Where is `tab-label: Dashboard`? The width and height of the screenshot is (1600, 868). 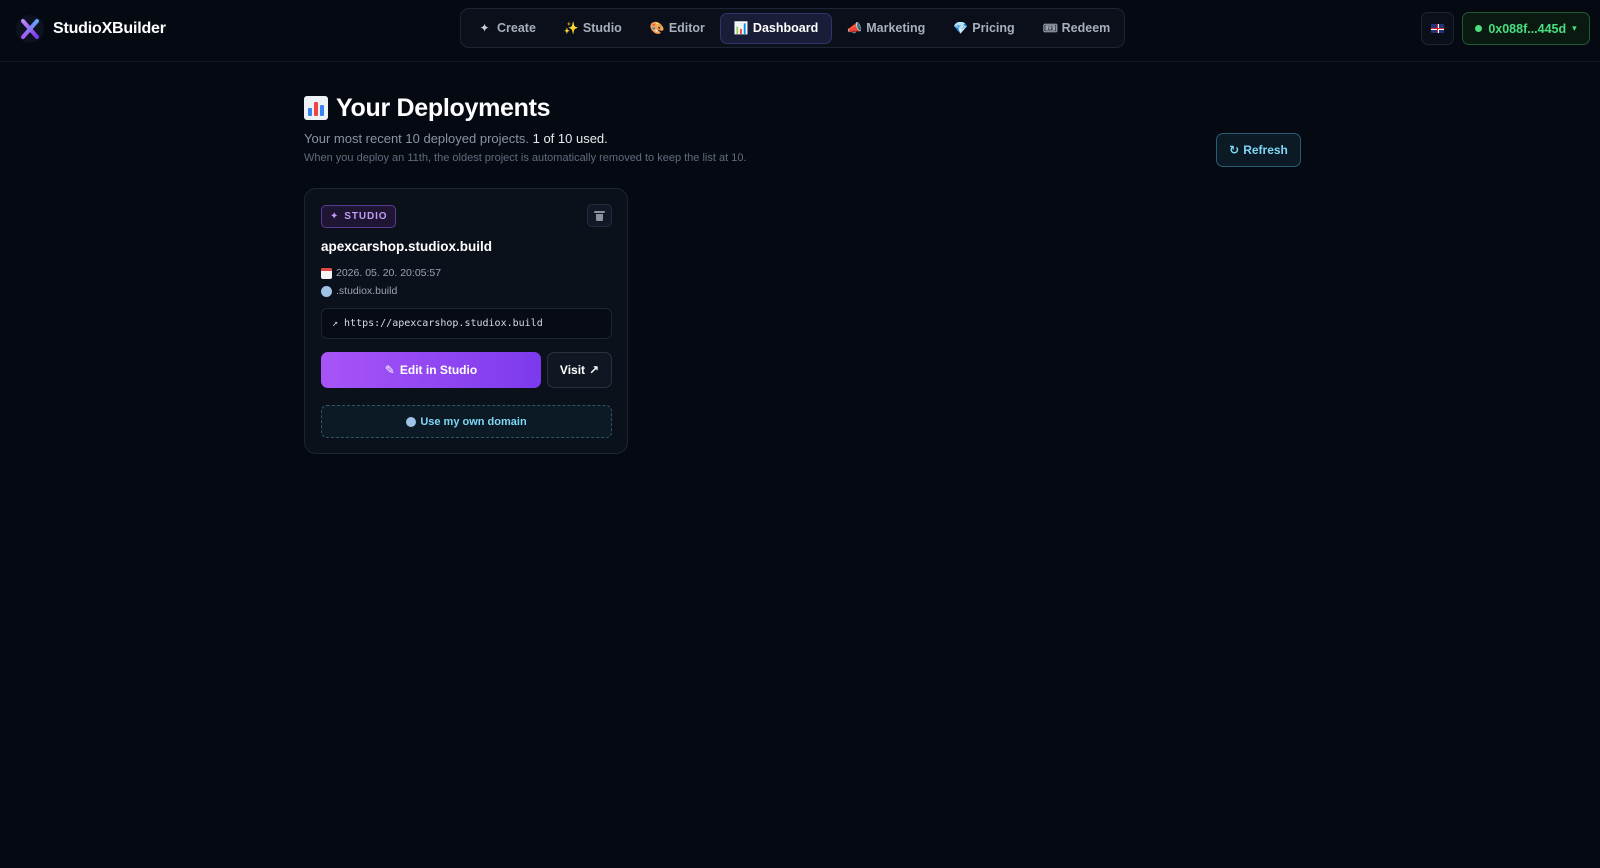
tab-label: Dashboard is located at coordinates (785, 28).